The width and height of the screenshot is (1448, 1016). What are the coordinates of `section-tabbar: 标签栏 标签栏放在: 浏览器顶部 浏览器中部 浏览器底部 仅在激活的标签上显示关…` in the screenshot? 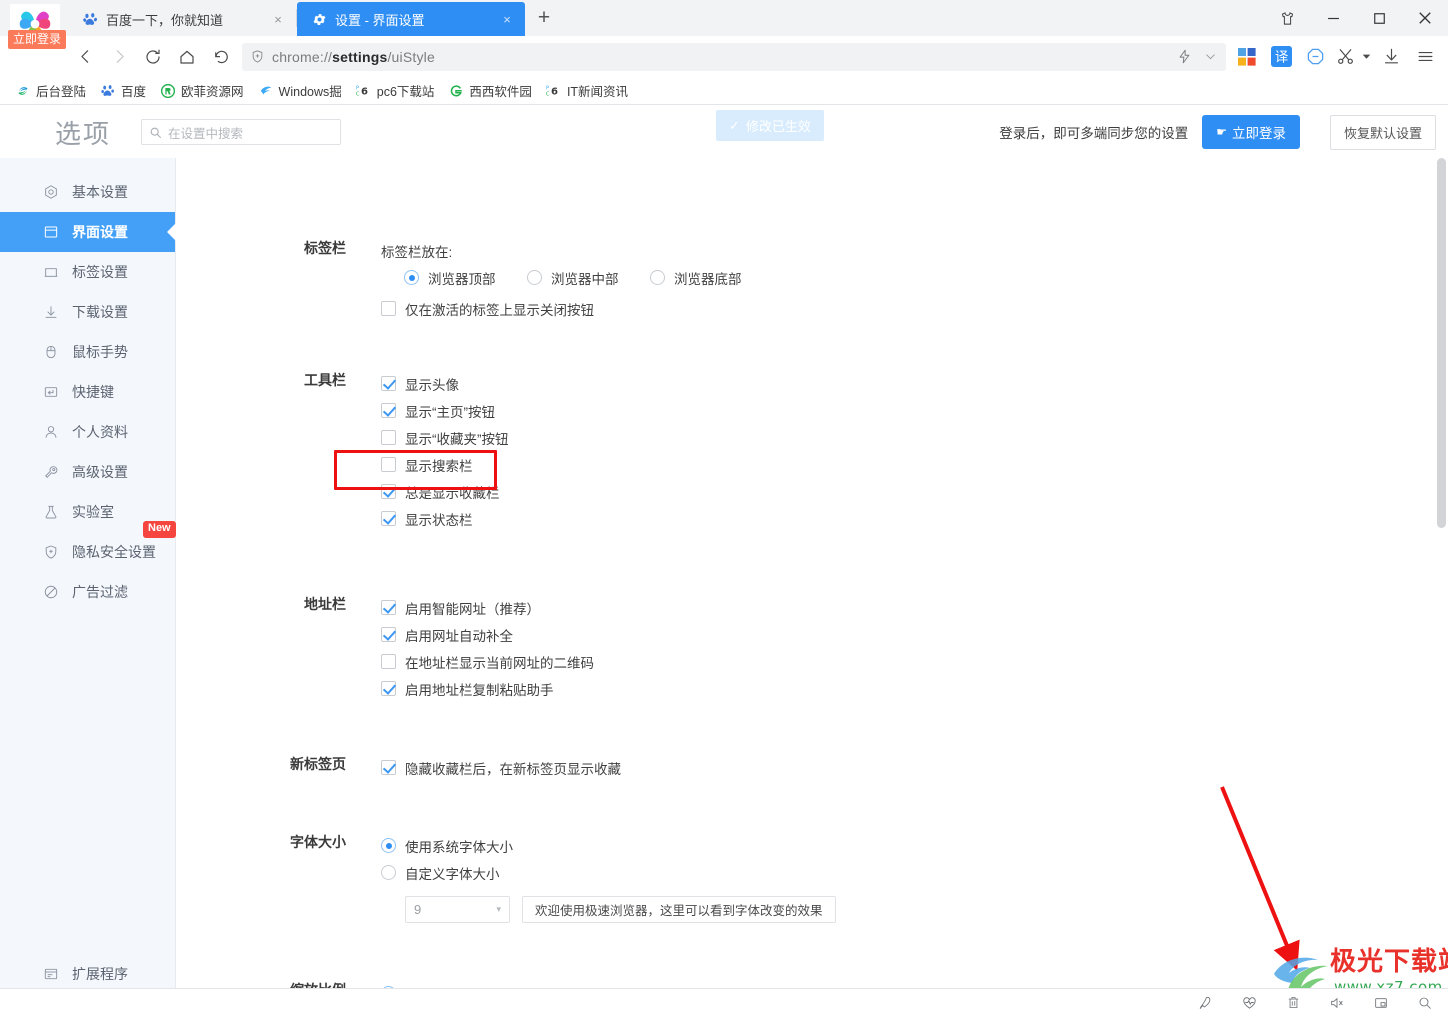 It's located at (474, 280).